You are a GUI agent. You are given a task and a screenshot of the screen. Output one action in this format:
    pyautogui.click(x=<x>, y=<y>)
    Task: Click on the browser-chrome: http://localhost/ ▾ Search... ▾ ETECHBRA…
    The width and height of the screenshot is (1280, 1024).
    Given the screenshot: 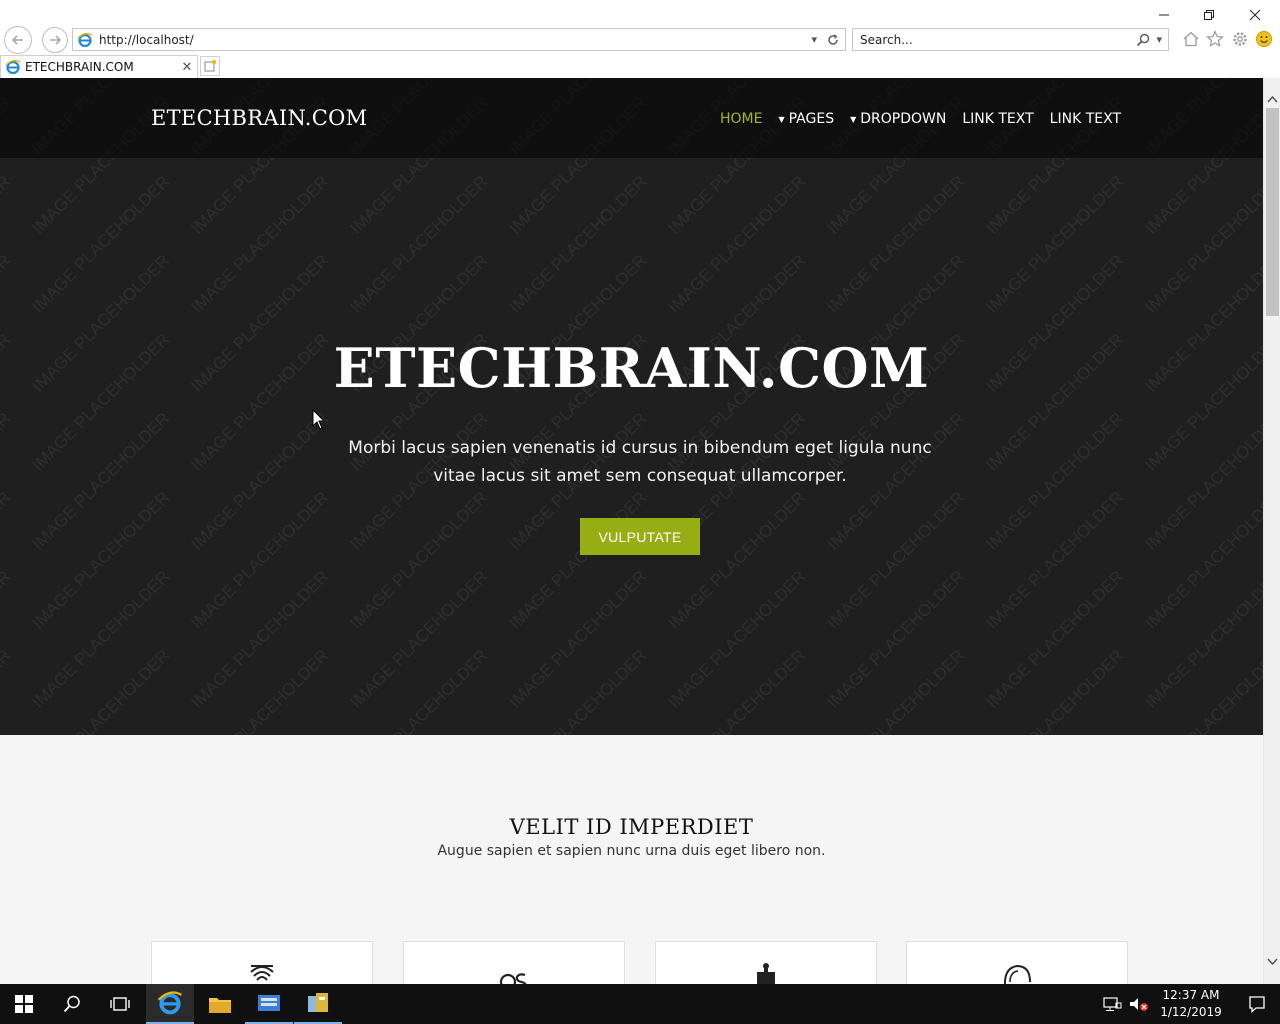 What is the action you would take?
    pyautogui.click(x=640, y=39)
    